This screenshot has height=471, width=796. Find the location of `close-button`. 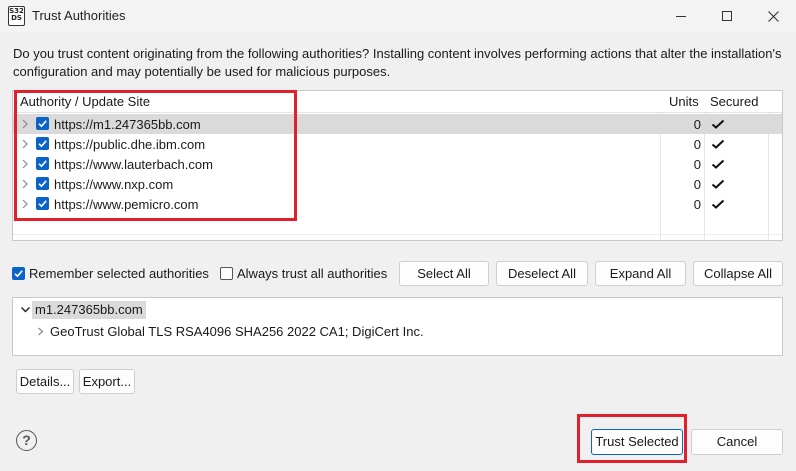

close-button is located at coordinates (773, 16).